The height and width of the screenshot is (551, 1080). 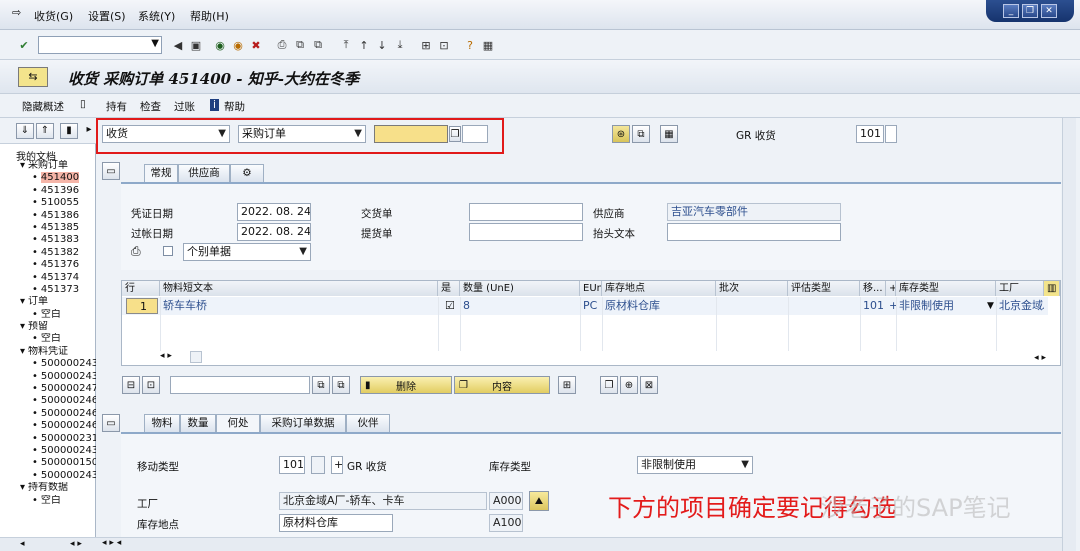 I want to click on new-session-icon: ⊞, so click(x=426, y=45).